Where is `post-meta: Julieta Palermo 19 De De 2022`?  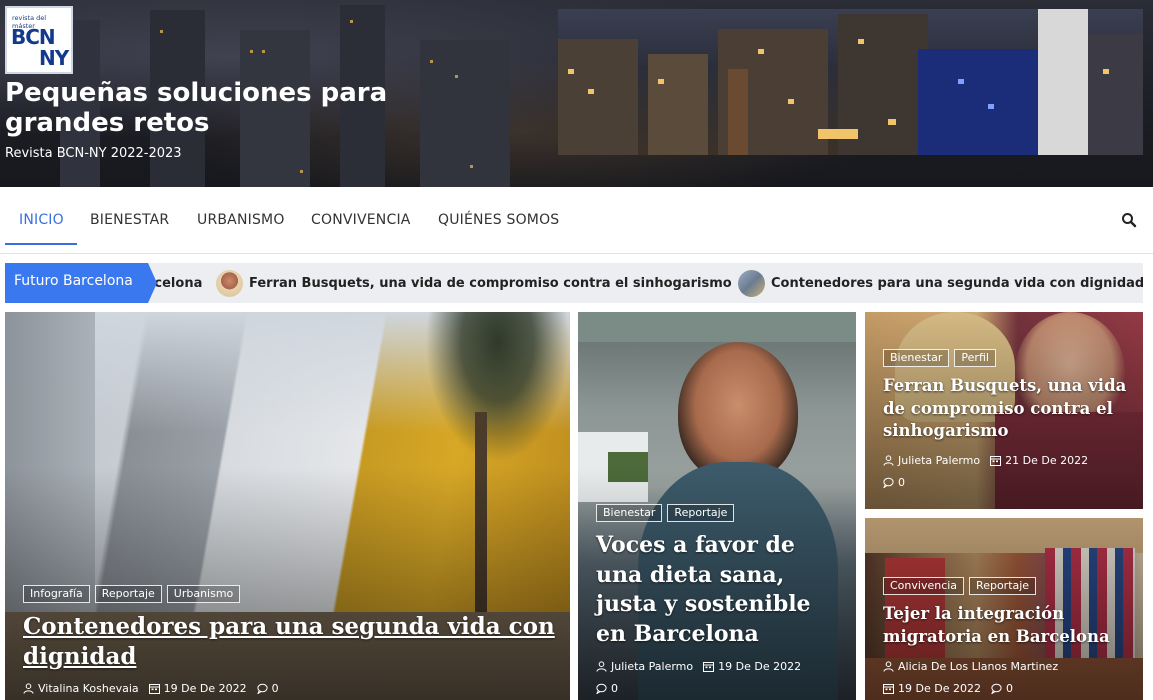
post-meta: Julieta Palermo 19 De De 2022 is located at coordinates (703, 666).